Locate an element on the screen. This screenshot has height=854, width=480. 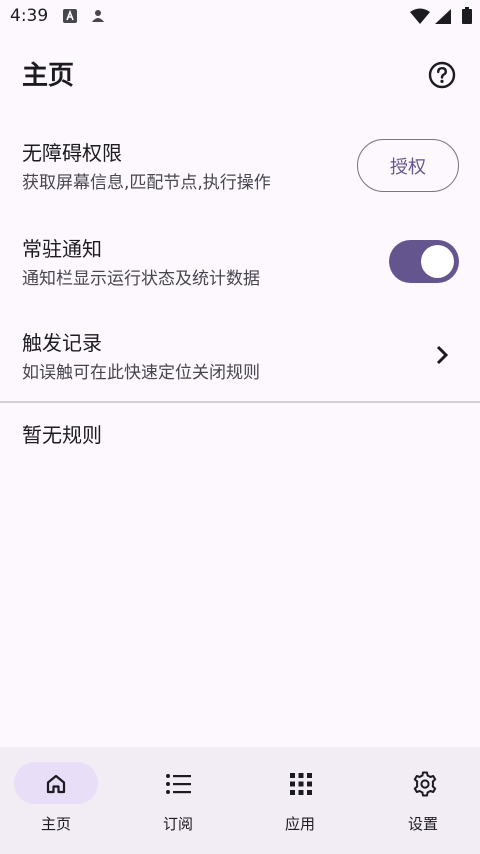
accessibility-title: 无障碍权限 is located at coordinates (72, 153).